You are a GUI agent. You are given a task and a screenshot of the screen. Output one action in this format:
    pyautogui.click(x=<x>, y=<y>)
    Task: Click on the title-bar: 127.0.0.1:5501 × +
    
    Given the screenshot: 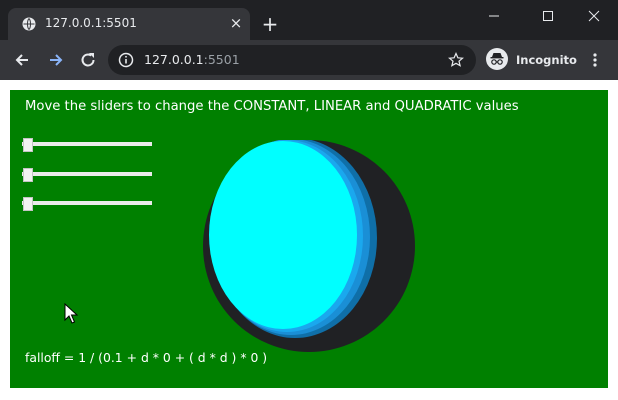 What is the action you would take?
    pyautogui.click(x=309, y=20)
    